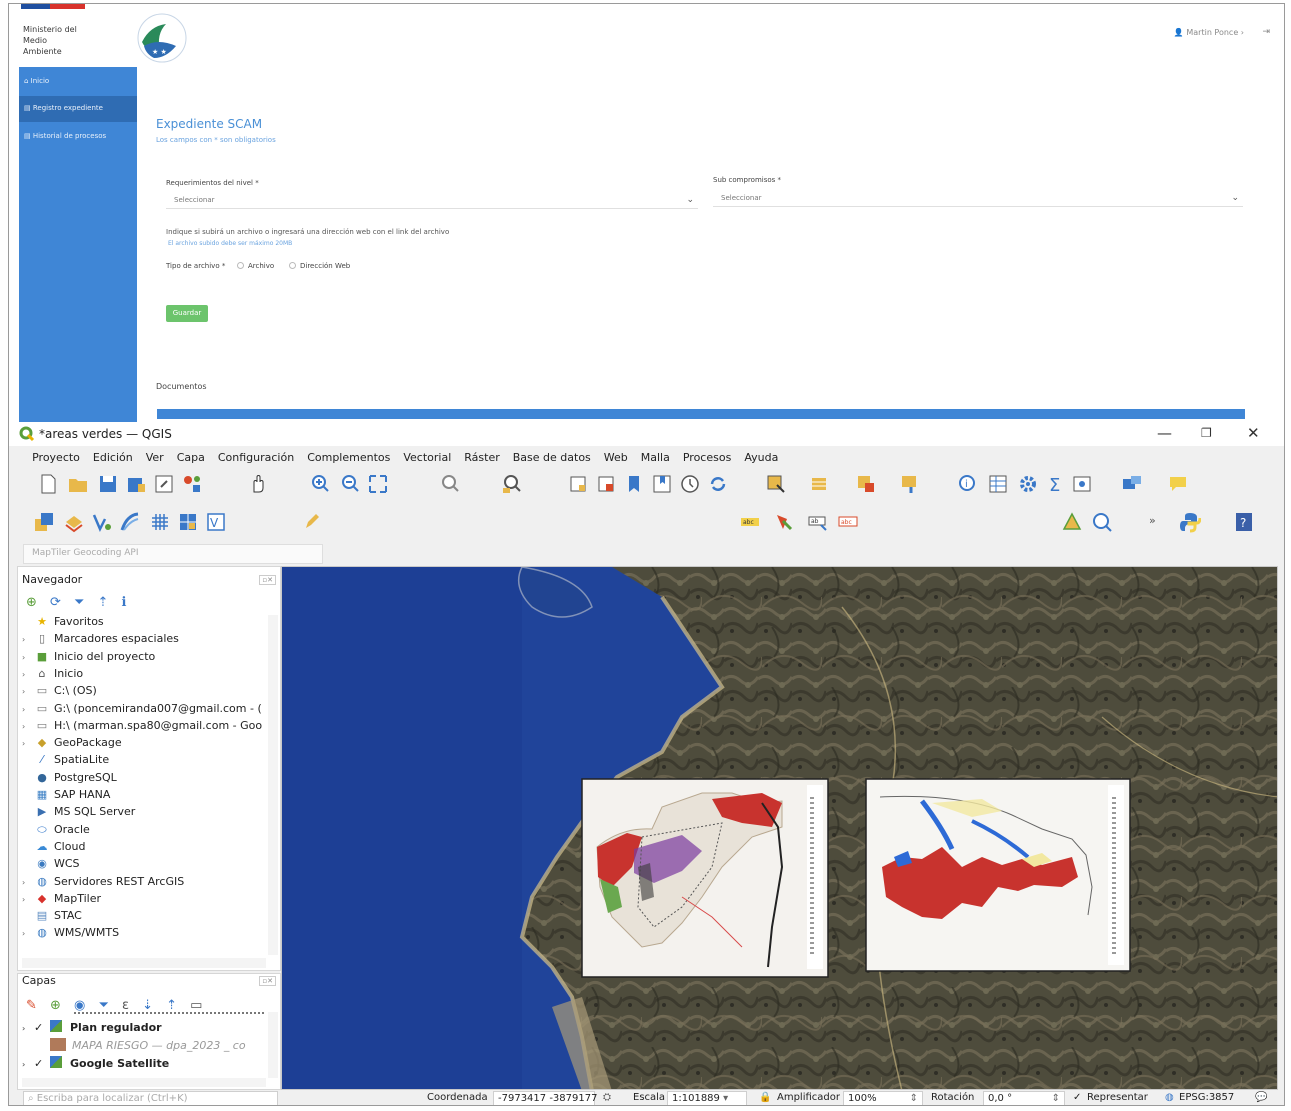  I want to click on select-features-icon, so click(776, 484).